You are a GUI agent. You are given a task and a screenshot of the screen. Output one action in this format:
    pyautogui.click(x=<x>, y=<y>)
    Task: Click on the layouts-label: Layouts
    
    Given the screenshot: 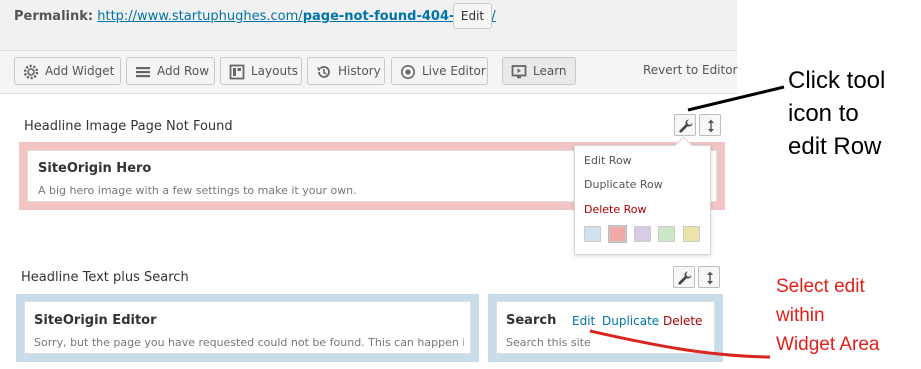 What is the action you would take?
    pyautogui.click(x=275, y=71)
    